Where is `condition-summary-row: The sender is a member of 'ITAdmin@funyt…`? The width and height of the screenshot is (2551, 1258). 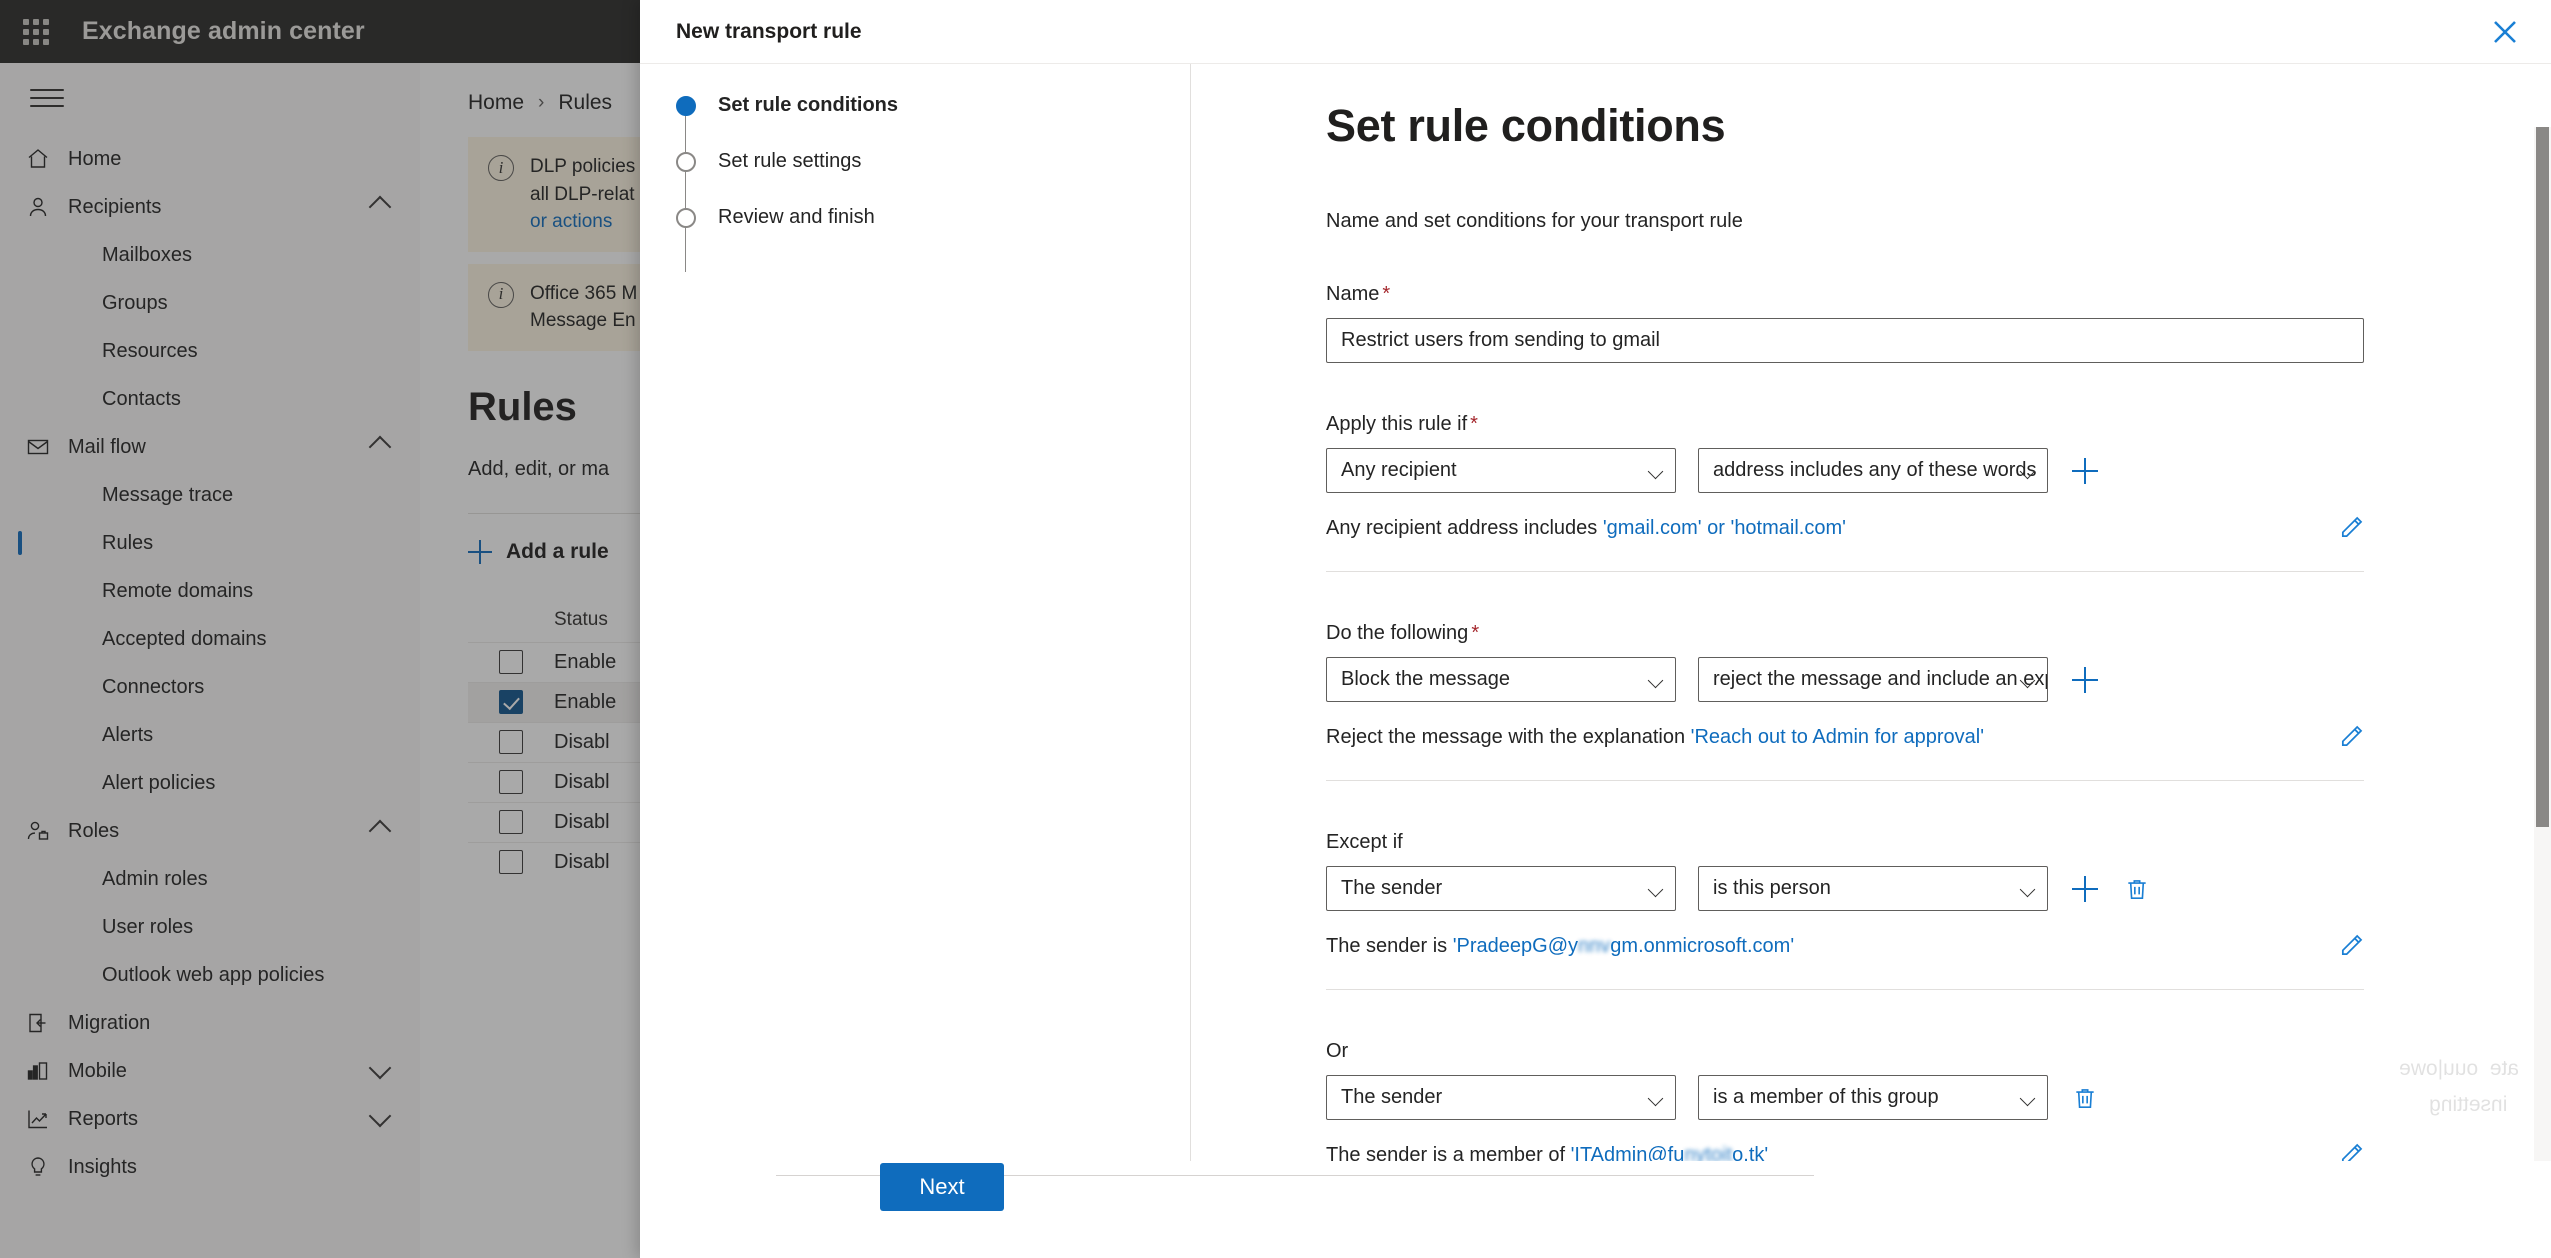
condition-summary-row: The sender is a member of 'ITAdmin@funyt… is located at coordinates (1846, 1150).